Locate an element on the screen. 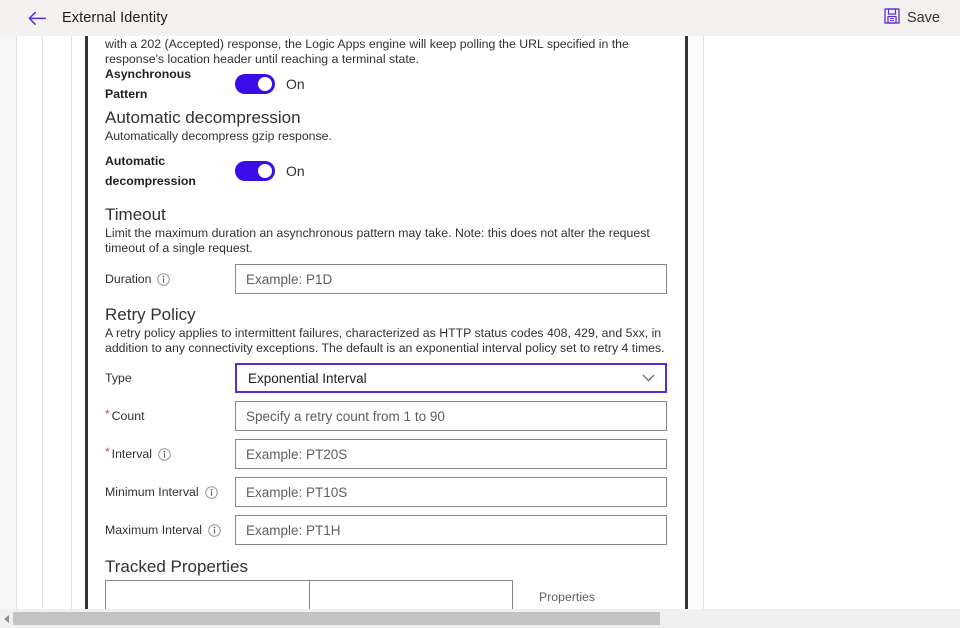 The image size is (960, 628). maximum-interval-row: Maximum Interval is located at coordinates (386, 530).